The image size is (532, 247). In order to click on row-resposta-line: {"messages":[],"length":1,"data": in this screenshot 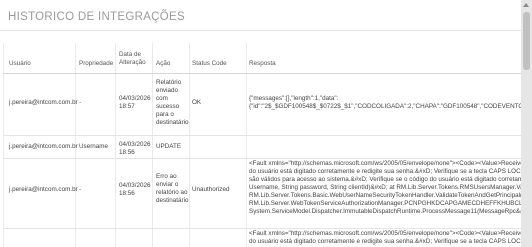, I will do `click(294, 98)`.